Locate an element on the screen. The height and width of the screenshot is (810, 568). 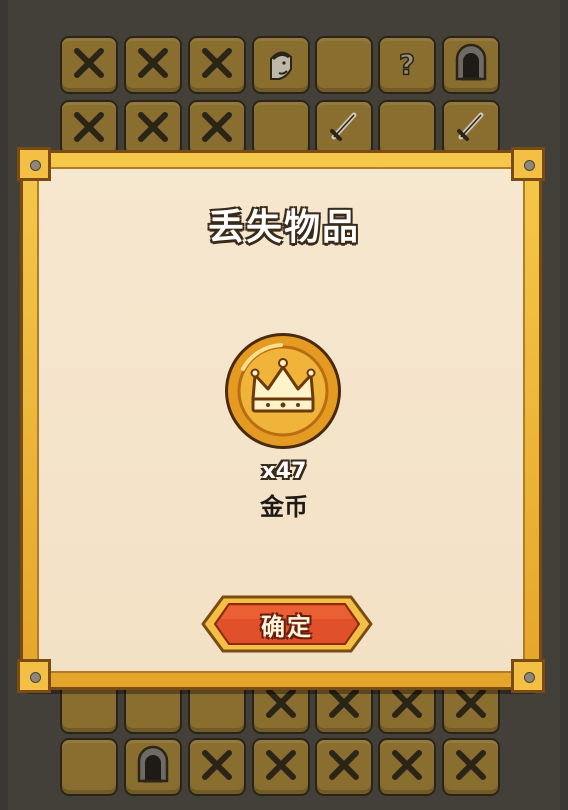
confirm-button: 确定 is located at coordinates (287, 624).